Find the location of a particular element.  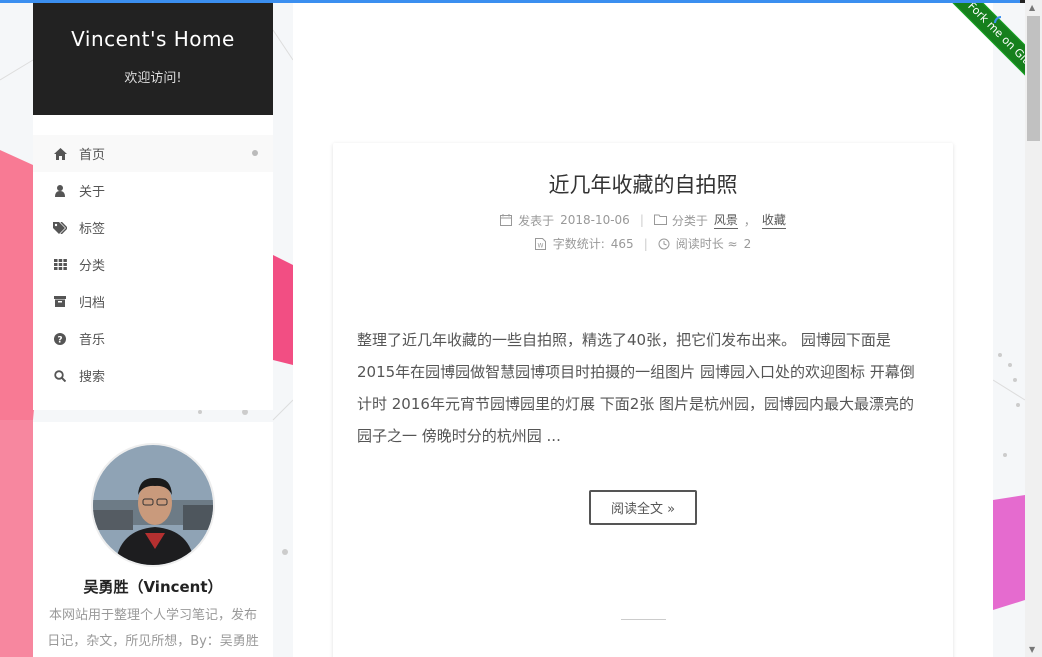

github-ribbon-label: Fork me on GitHub is located at coordinates (983, 54).